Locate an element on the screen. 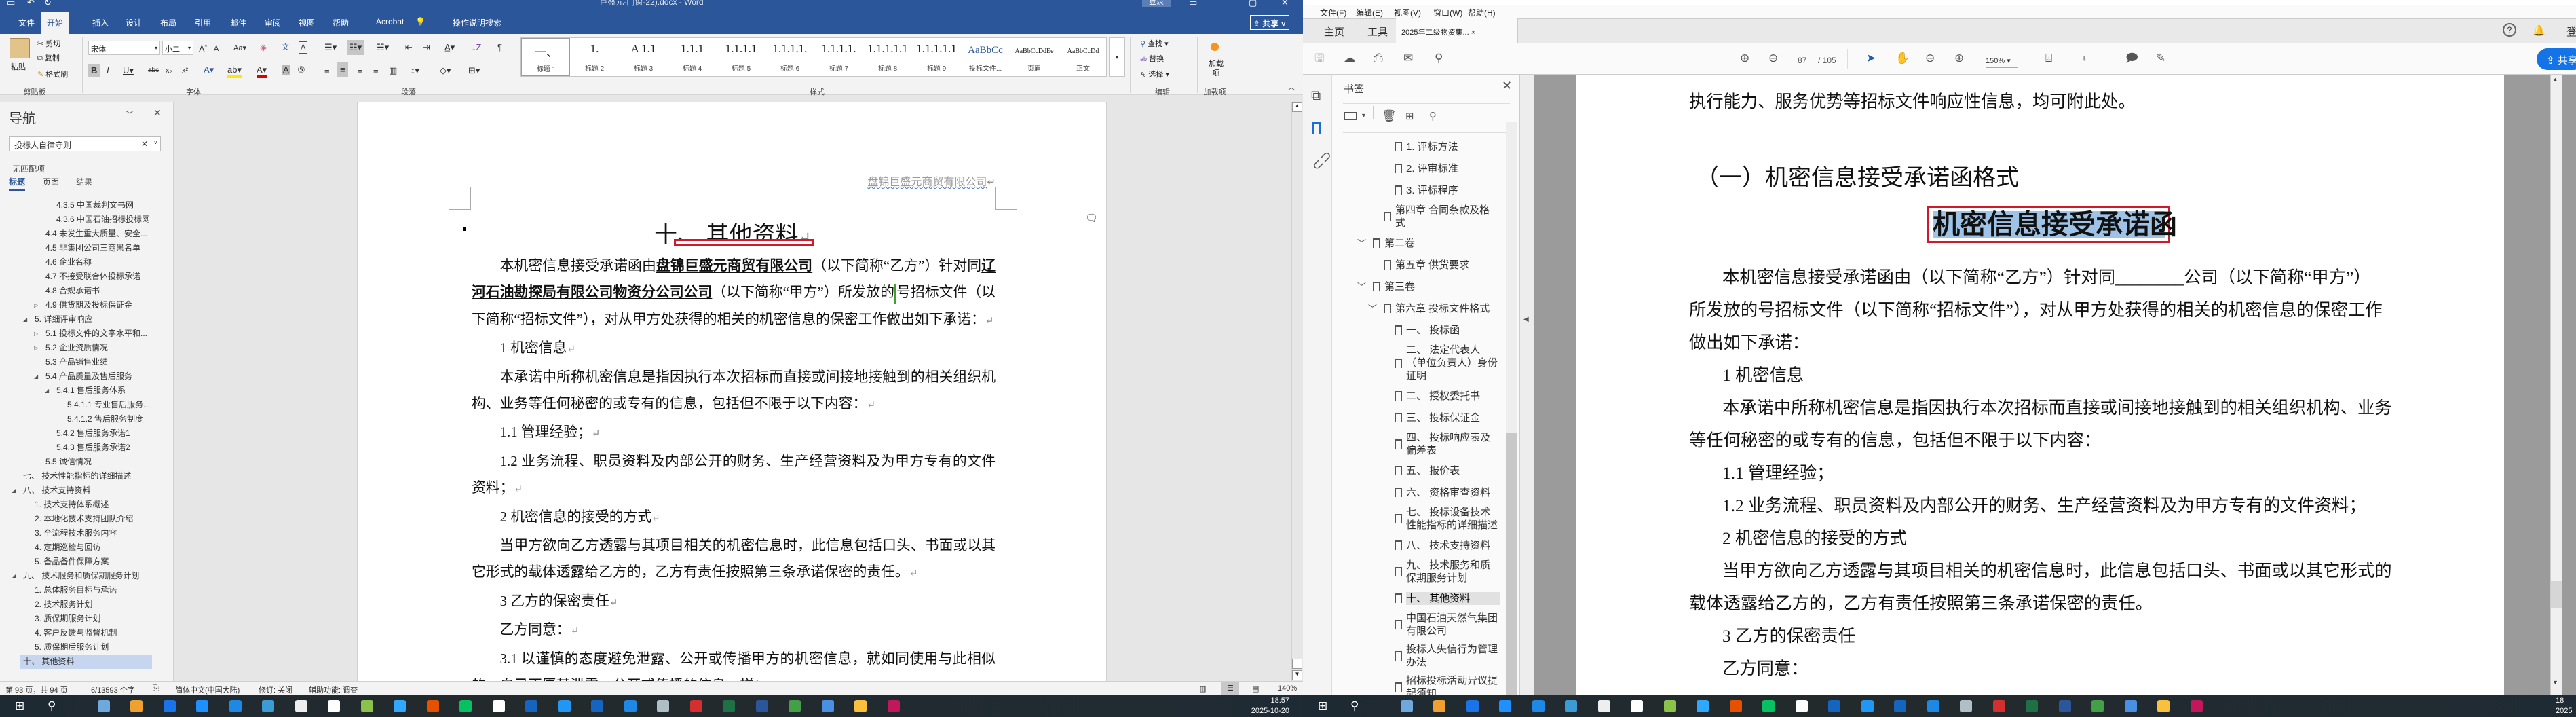 The width and height of the screenshot is (2576, 717). bookmark-item: 二、 授权委托书 is located at coordinates (1418, 396).